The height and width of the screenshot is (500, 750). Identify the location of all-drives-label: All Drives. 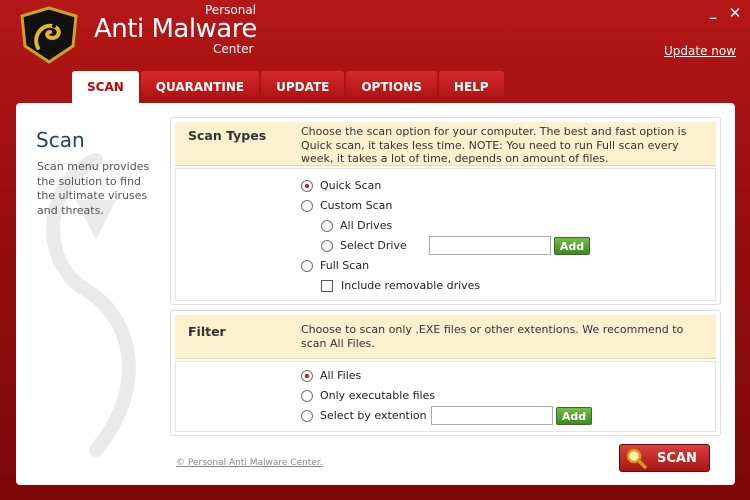
(366, 225).